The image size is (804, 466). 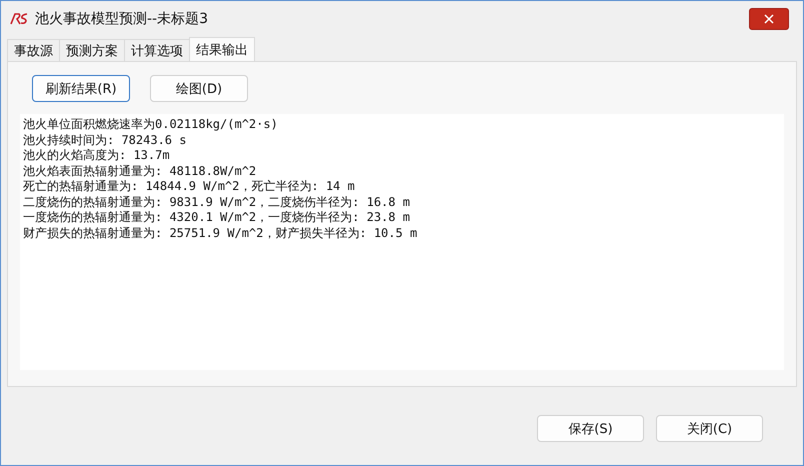 What do you see at coordinates (81, 88) in the screenshot?
I see `action-button: 刷新结果(R)` at bounding box center [81, 88].